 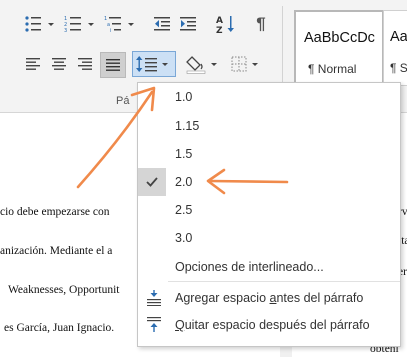 What do you see at coordinates (184, 238) in the screenshot?
I see `option-label: 3.0` at bounding box center [184, 238].